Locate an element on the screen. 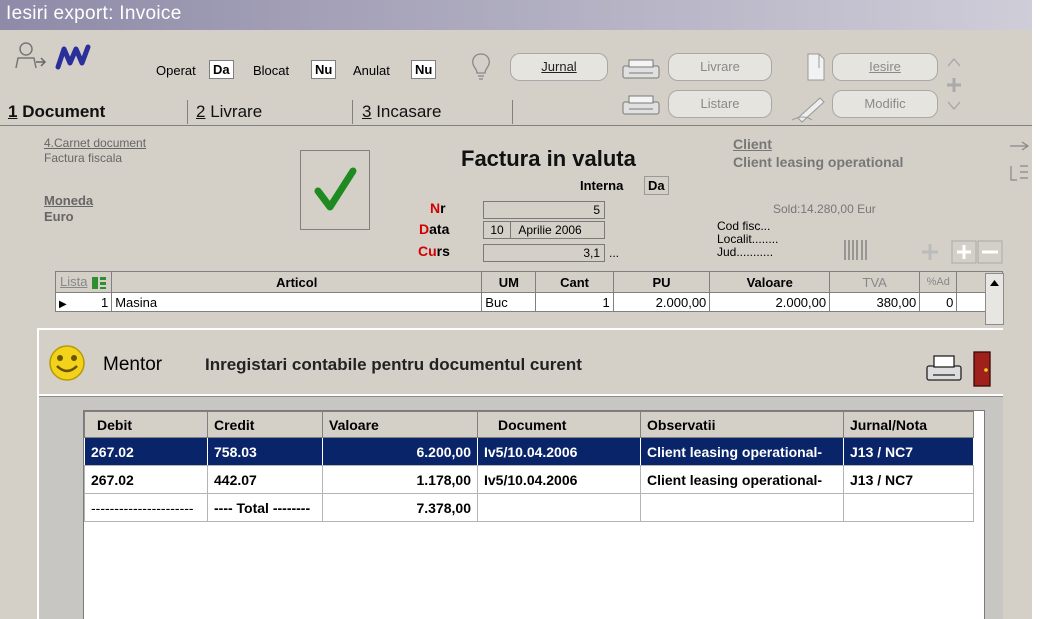 The image size is (1041, 619). cell-ad: 0 is located at coordinates (938, 302).